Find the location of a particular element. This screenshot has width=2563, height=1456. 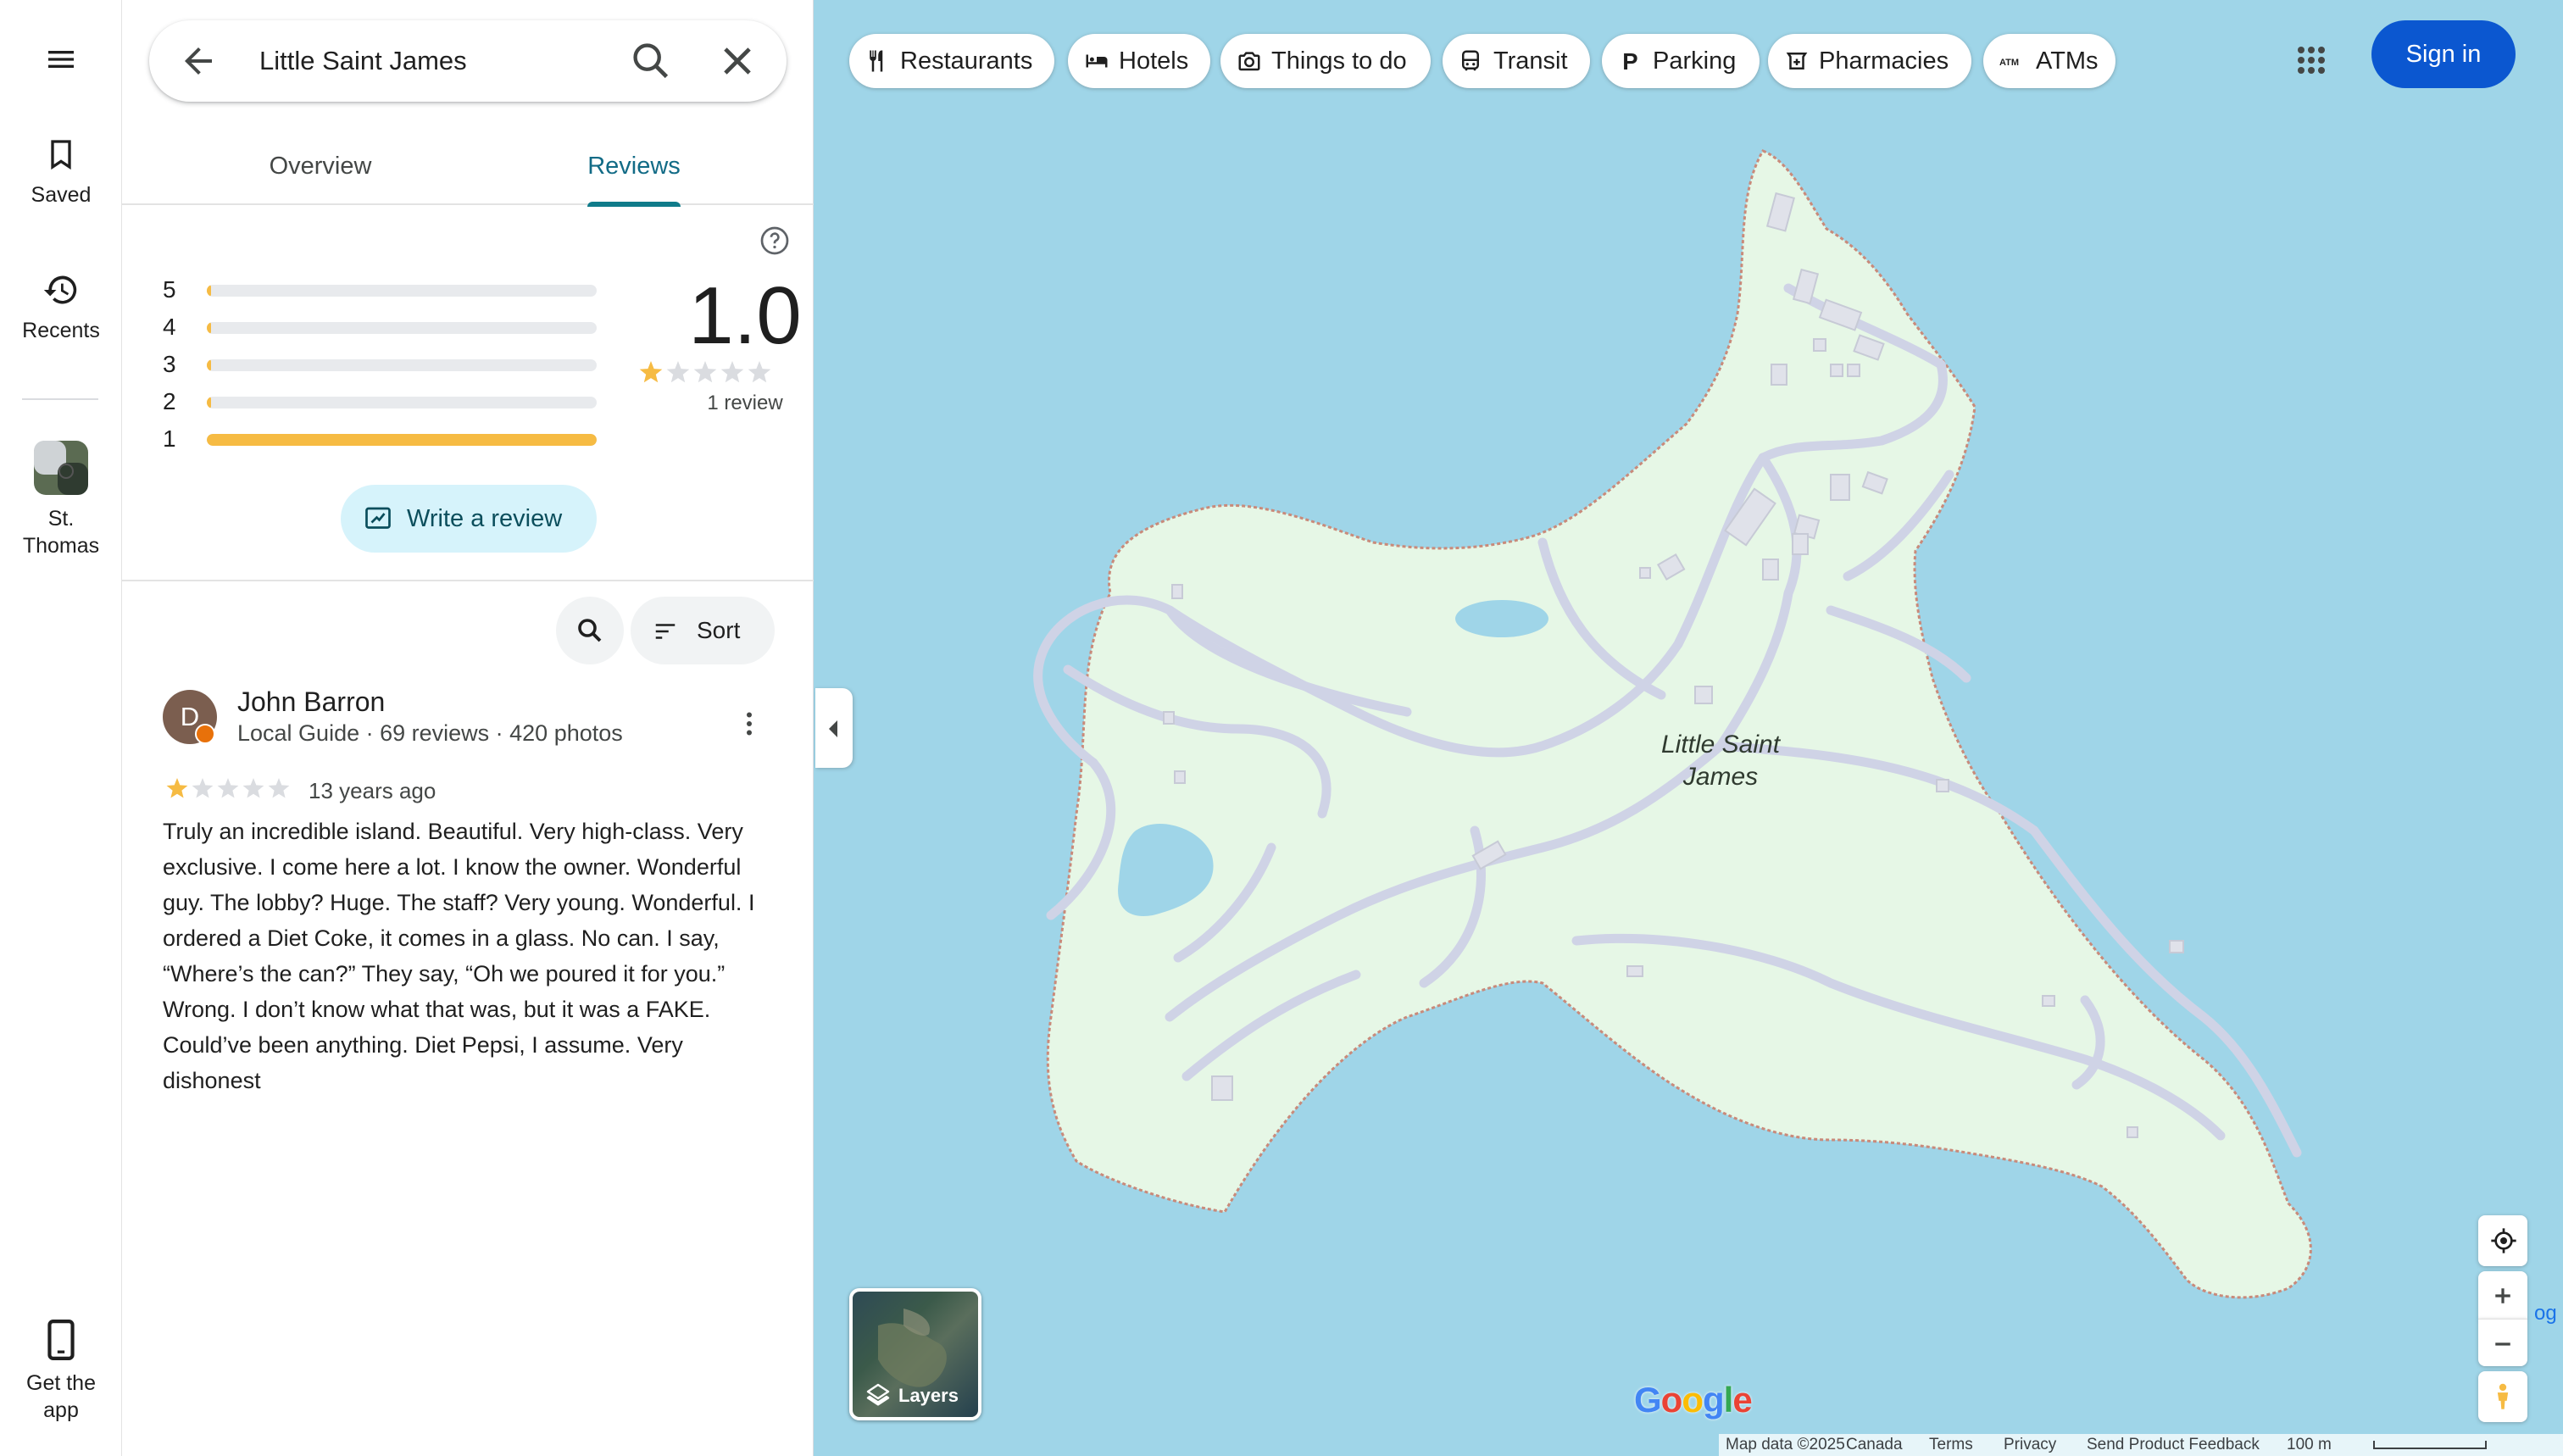

get-app-button: Get the app is located at coordinates (61, 1371).